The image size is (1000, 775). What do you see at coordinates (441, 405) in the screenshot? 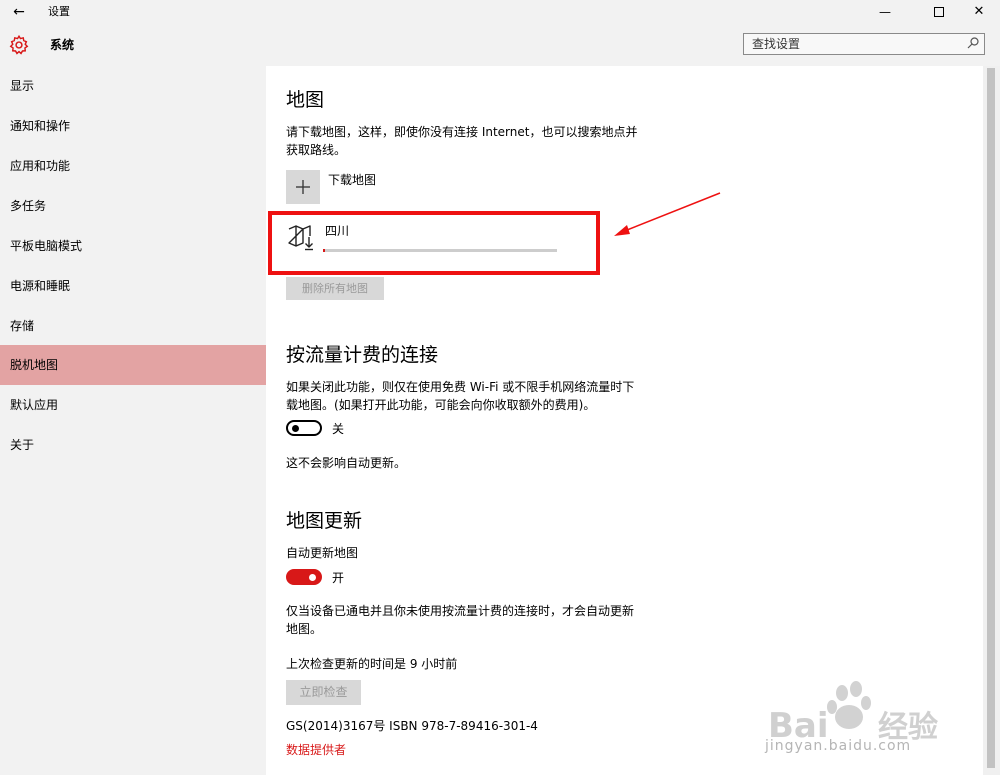
I see `metered-description-line2: 载地图。(如果打开此功能，可能会向你收取额外的费用)。` at bounding box center [441, 405].